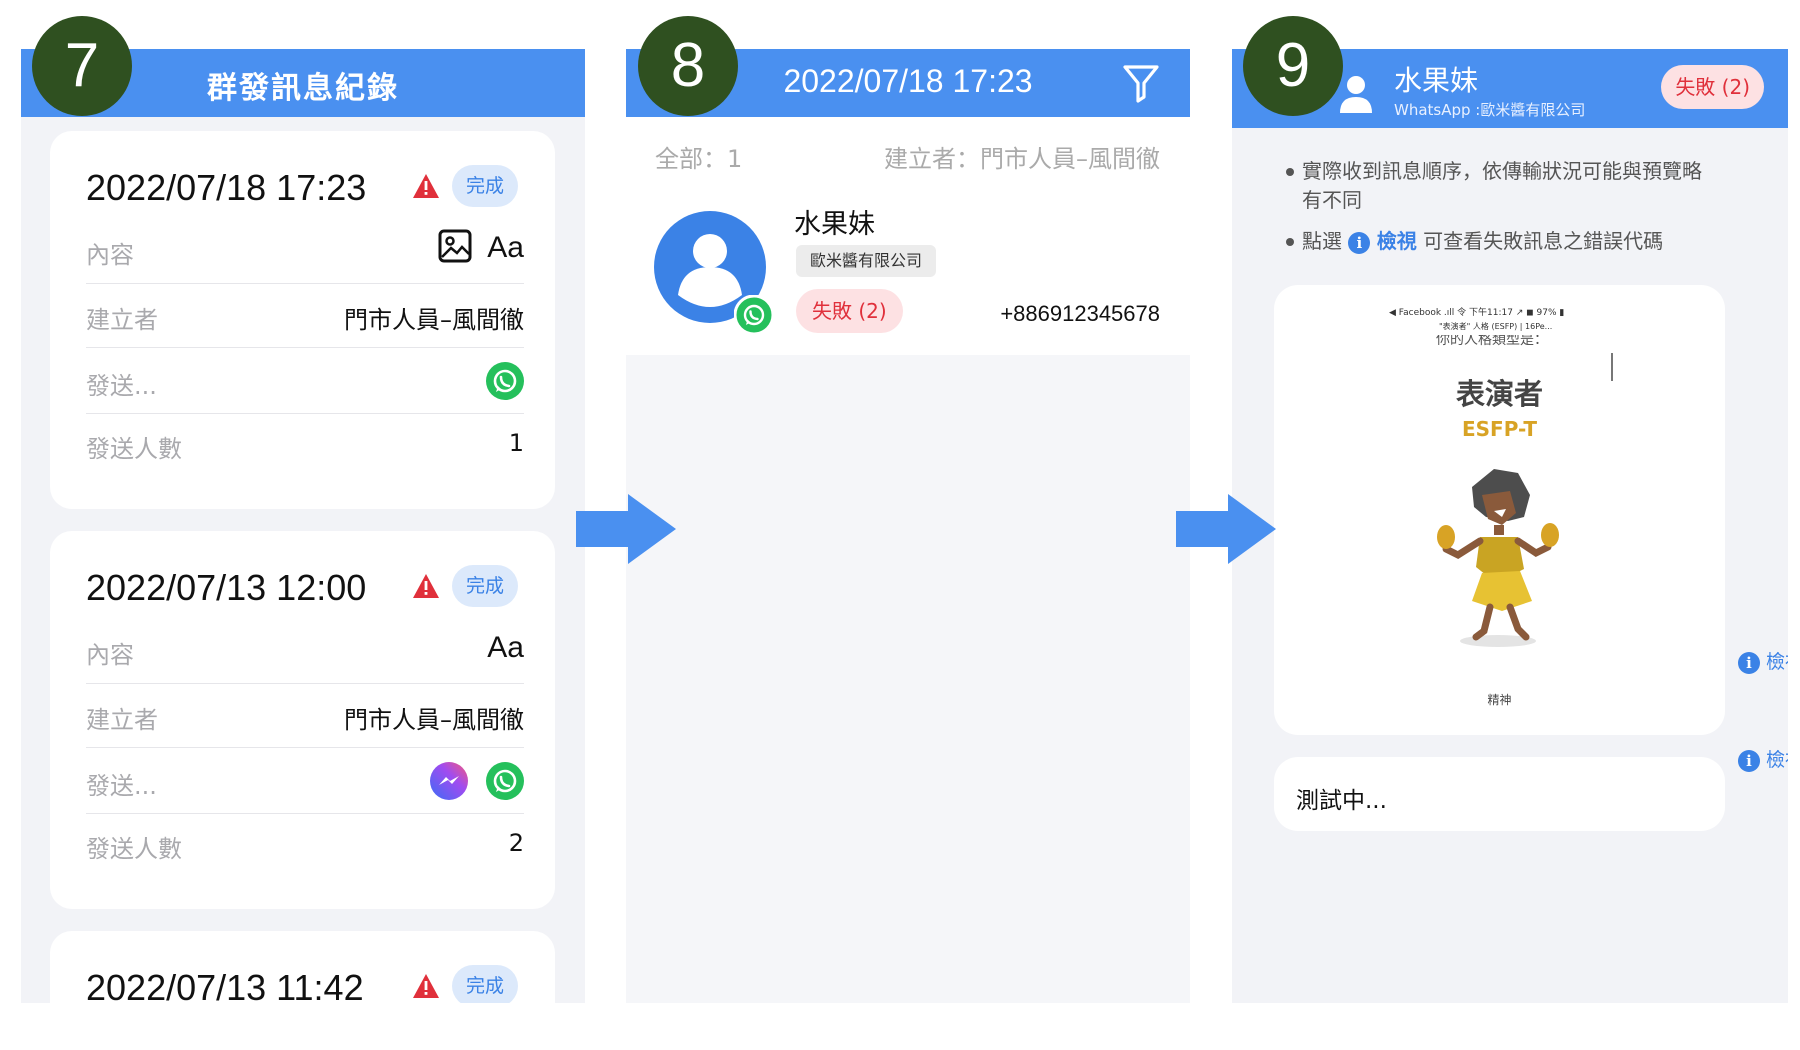  Describe the element at coordinates (449, 781) in the screenshot. I see `messenger-icon` at that location.